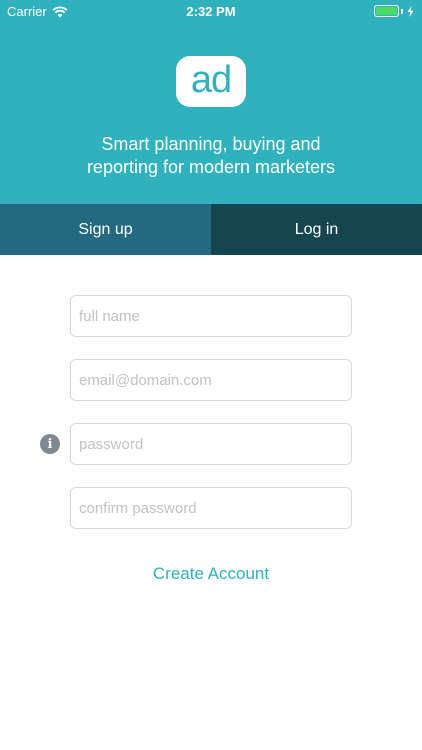  What do you see at coordinates (410, 11) in the screenshot?
I see `charging-bolt-icon` at bounding box center [410, 11].